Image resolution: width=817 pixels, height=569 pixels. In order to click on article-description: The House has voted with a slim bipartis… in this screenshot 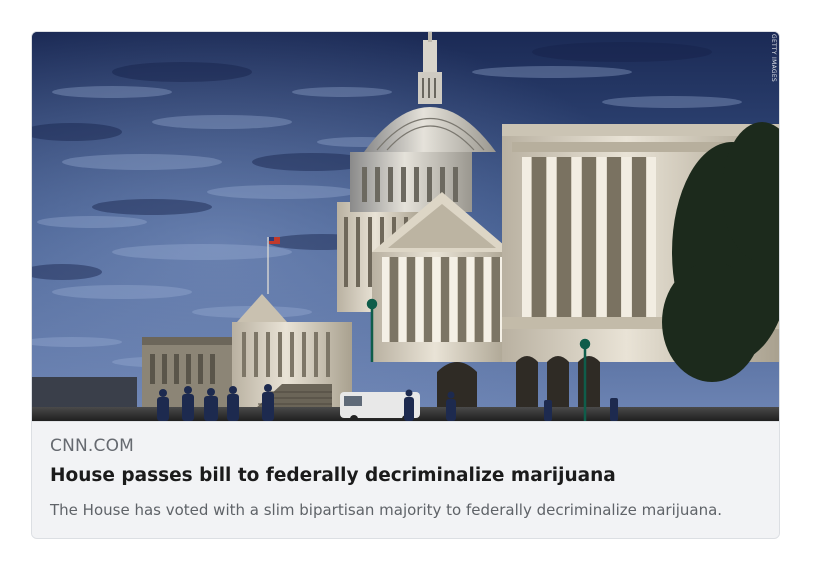, I will do `click(386, 510)`.